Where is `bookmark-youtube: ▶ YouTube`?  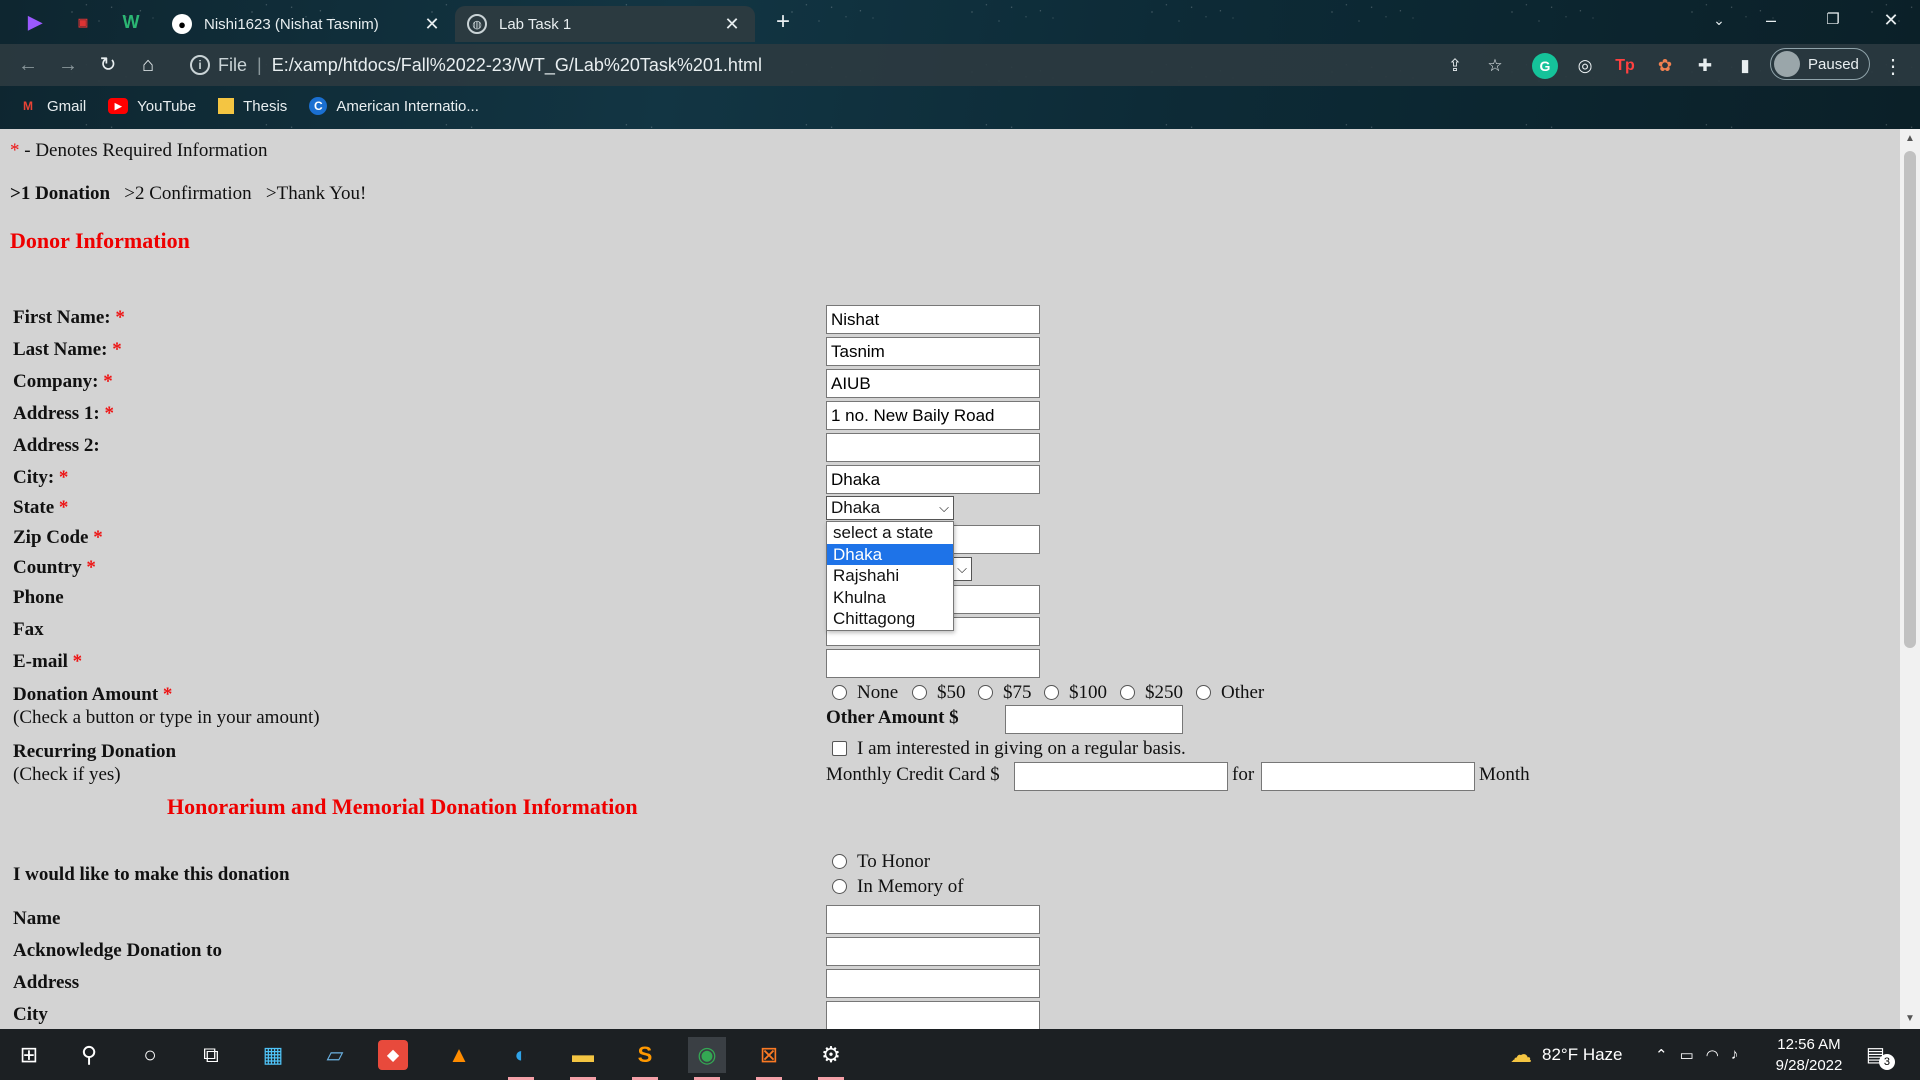
bookmark-youtube: ▶ YouTube is located at coordinates (152, 106).